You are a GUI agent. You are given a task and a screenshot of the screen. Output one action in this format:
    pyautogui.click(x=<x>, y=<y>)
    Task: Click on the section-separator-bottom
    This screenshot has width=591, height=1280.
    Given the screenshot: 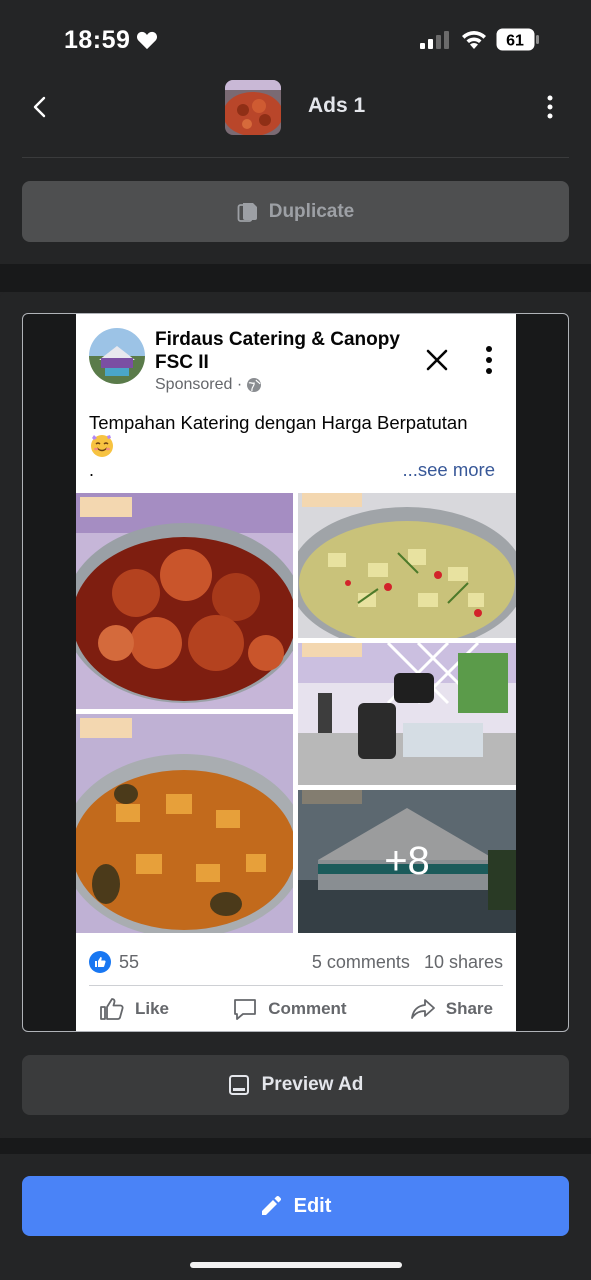 What is the action you would take?
    pyautogui.click(x=295, y=1146)
    